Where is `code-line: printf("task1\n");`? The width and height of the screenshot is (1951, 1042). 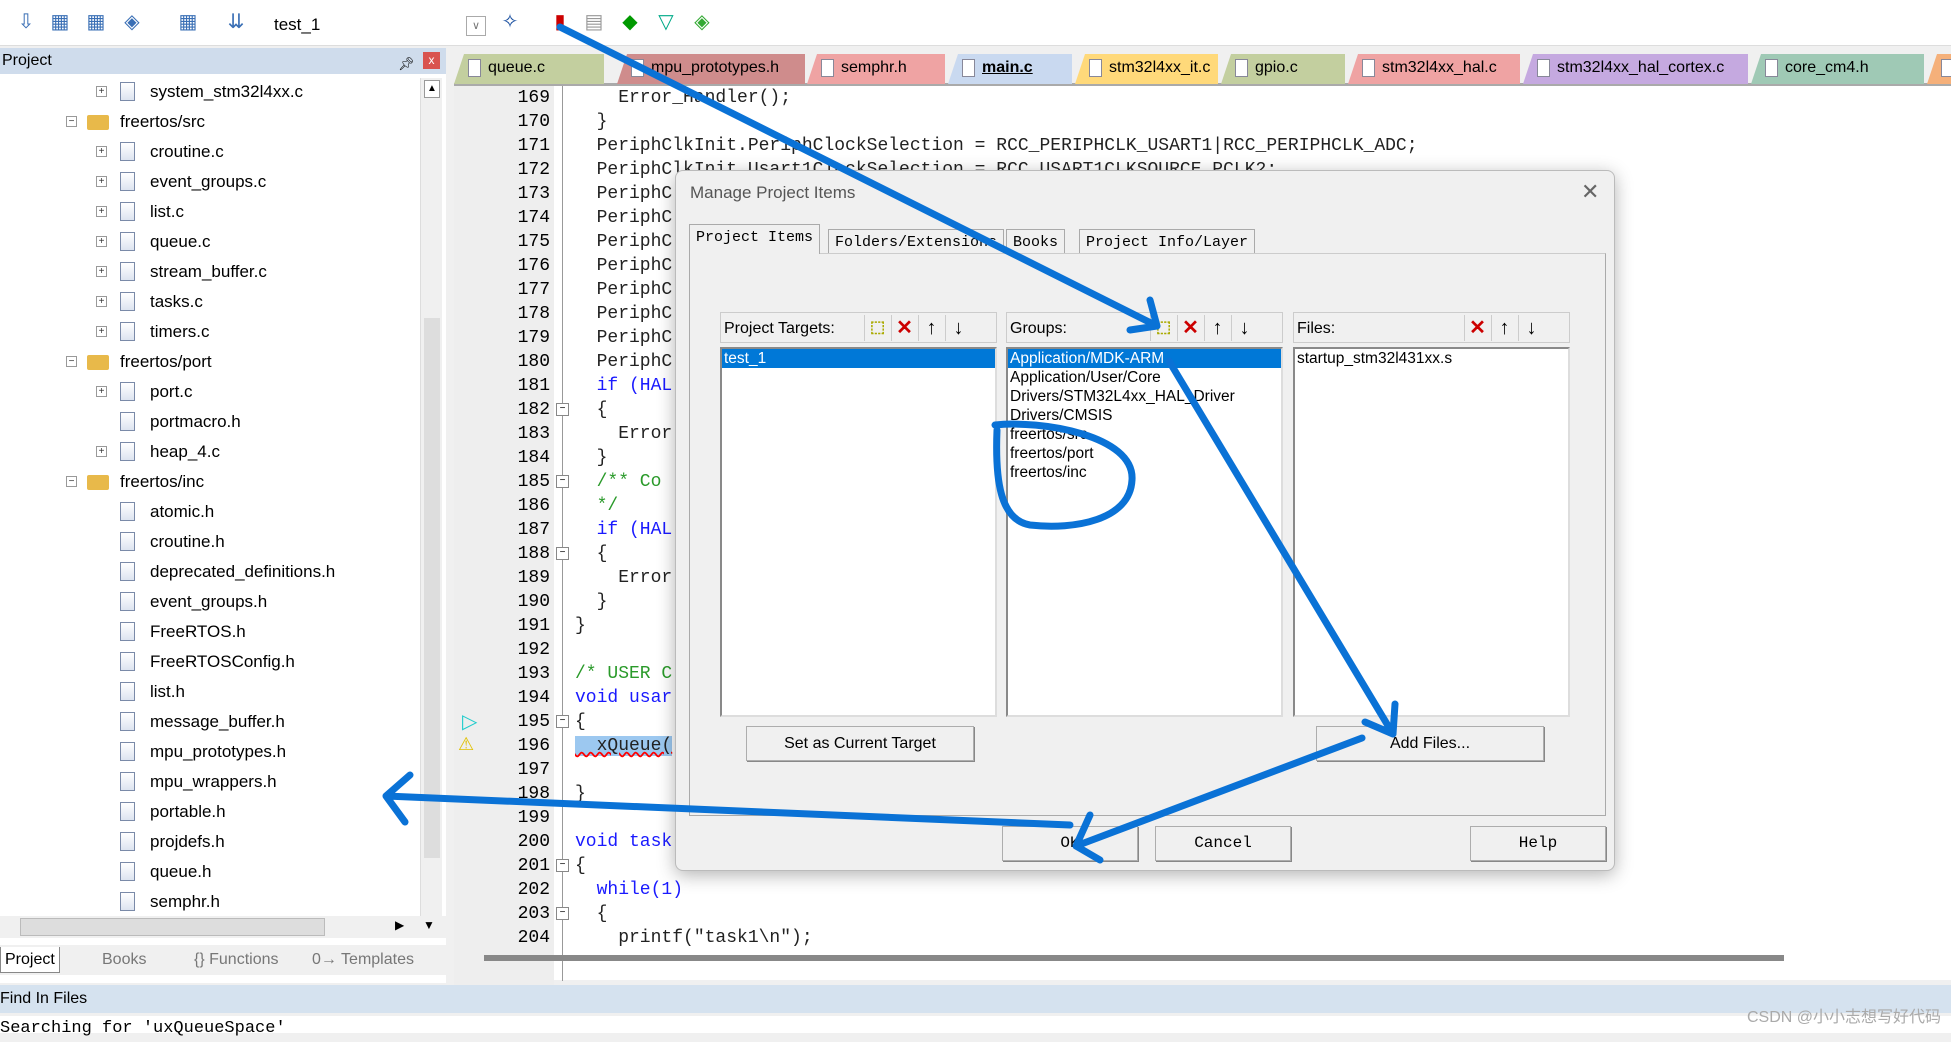 code-line: printf("task1\n"); is located at coordinates (693, 938).